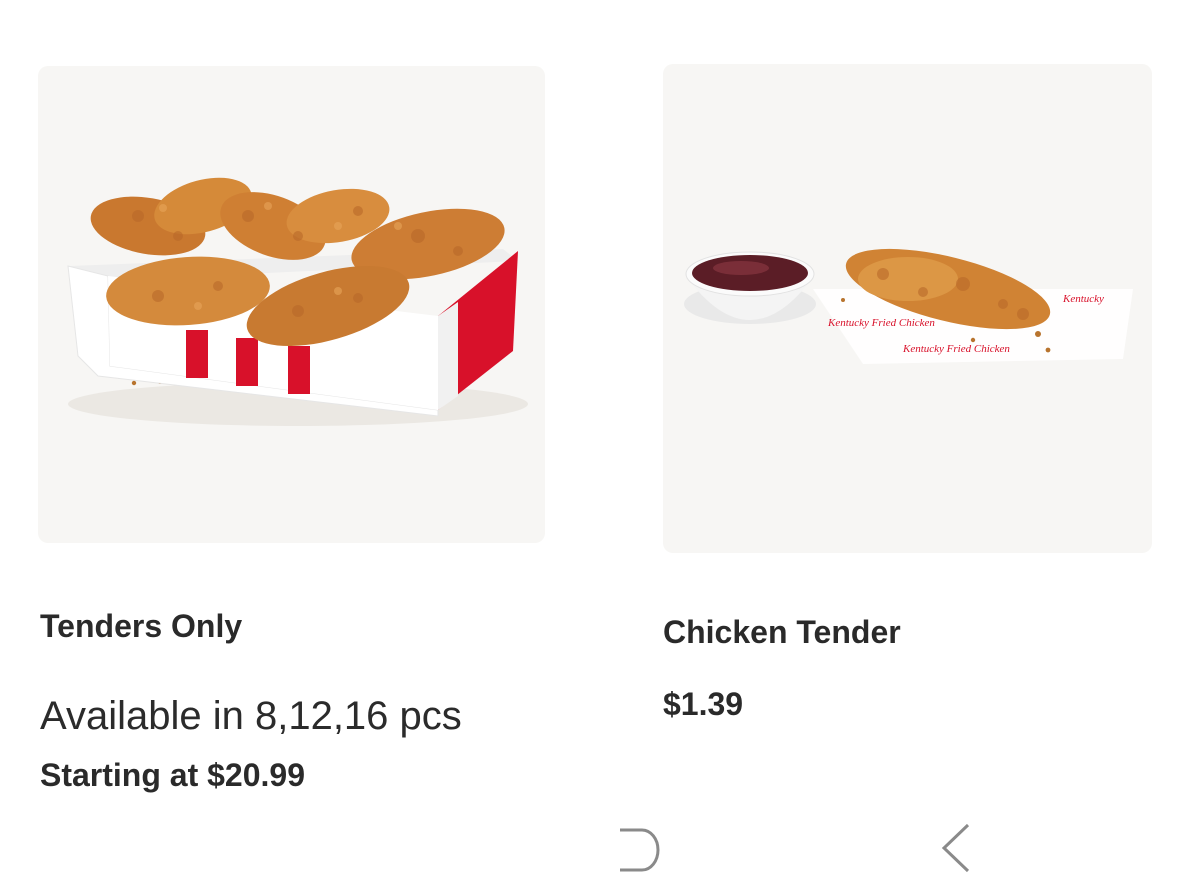 The height and width of the screenshot is (889, 1200). What do you see at coordinates (703, 704) in the screenshot?
I see `product-price: $1.39` at bounding box center [703, 704].